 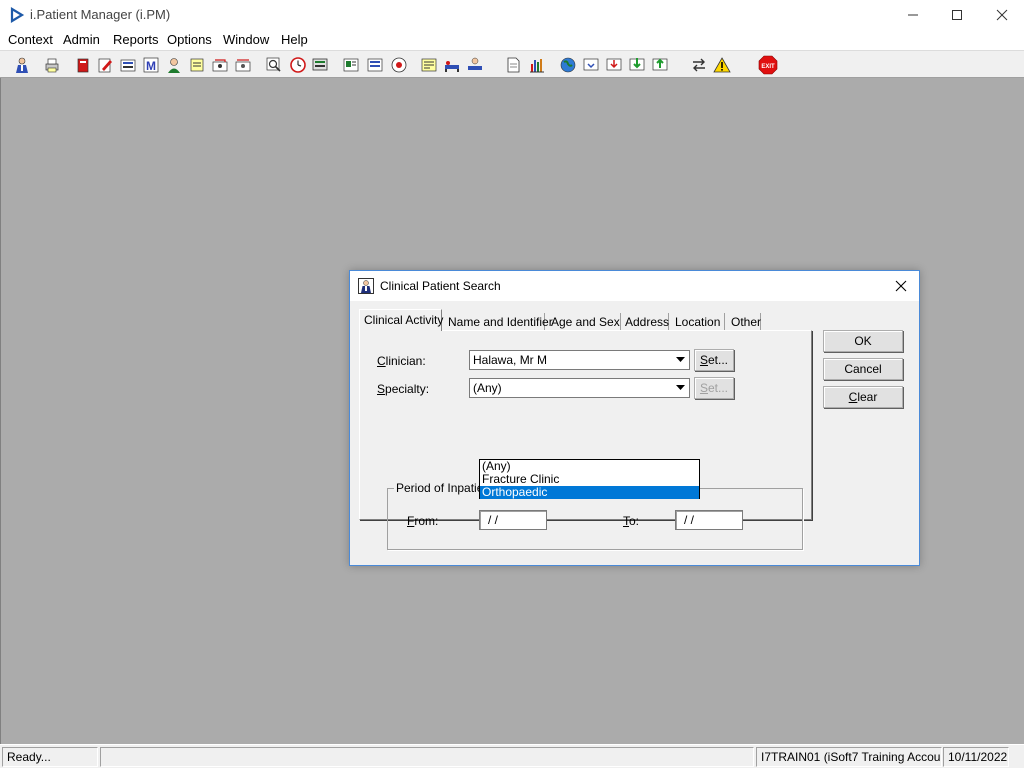 I want to click on tb-transfer-button, so click(x=243, y=65).